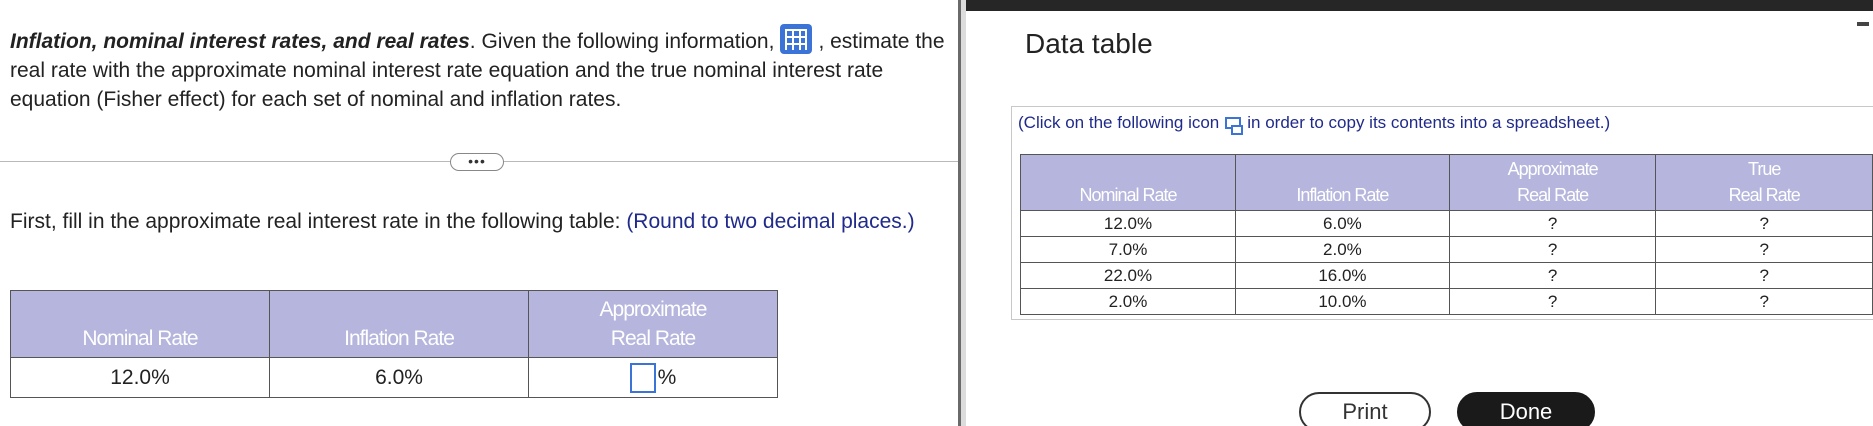  Describe the element at coordinates (1342, 223) in the screenshot. I see `dt-cell-inflation: 6.0%` at that location.